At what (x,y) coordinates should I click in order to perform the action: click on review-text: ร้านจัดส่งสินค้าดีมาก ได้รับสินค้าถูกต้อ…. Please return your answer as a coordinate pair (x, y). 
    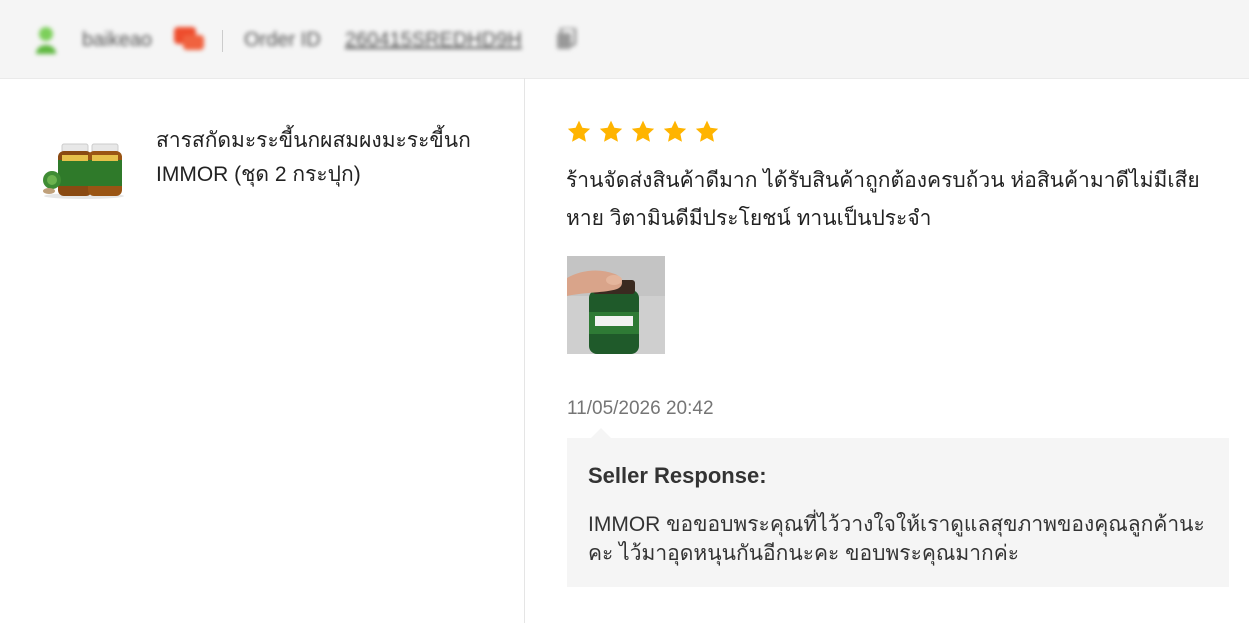
    Looking at the image, I should click on (883, 199).